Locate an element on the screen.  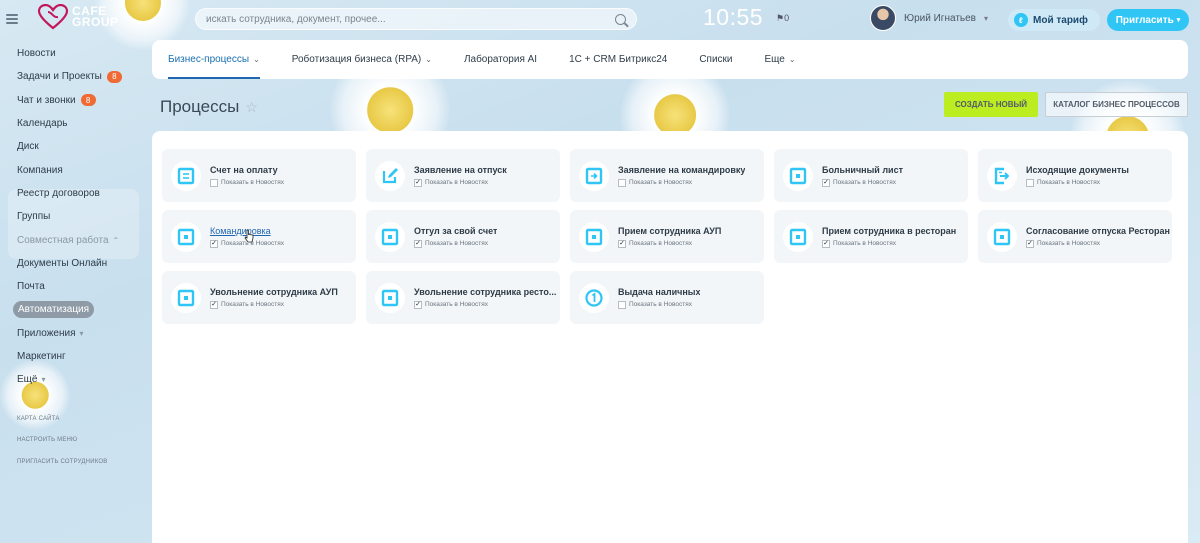
process-title: Заявление на командировку is located at coordinates (681, 170).